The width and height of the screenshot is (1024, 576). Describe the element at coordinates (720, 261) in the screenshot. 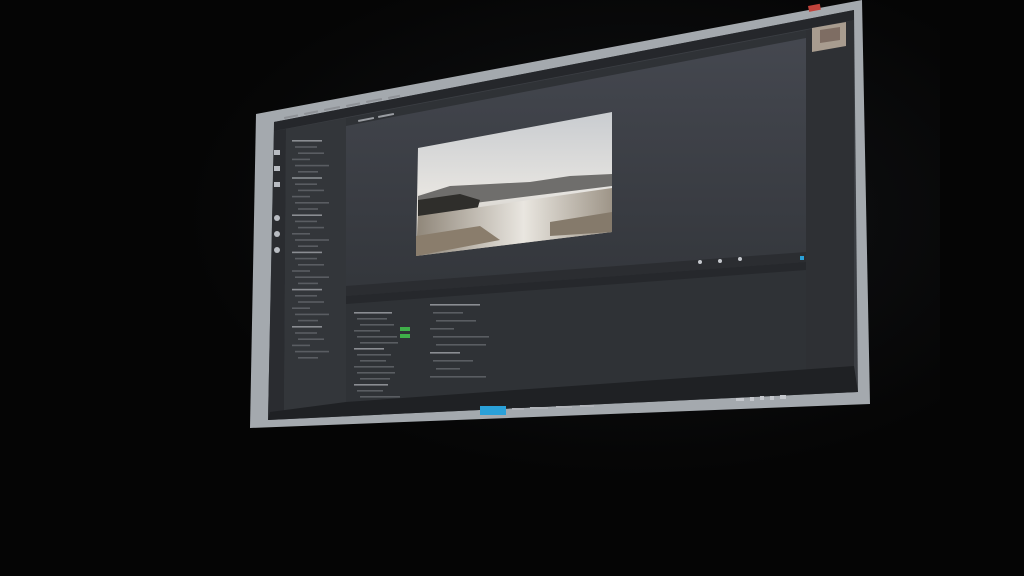

I see `settings-icon` at that location.